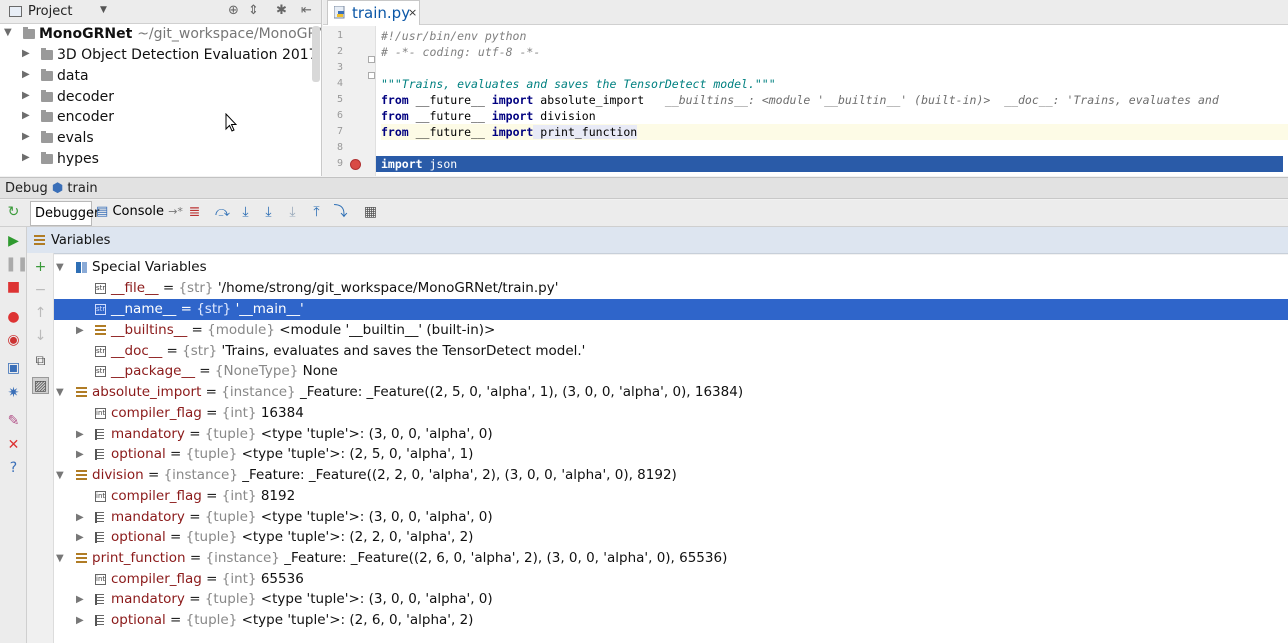 This screenshot has width=1288, height=643. Describe the element at coordinates (13, 368) in the screenshot. I see `restore-layout-icon: ▣` at that location.